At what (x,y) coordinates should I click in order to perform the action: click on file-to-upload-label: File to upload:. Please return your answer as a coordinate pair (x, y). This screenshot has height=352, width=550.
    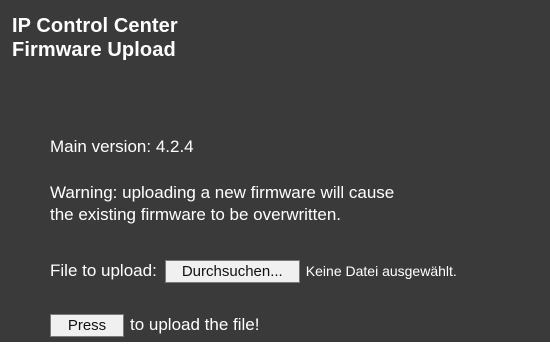
    Looking at the image, I should click on (103, 270).